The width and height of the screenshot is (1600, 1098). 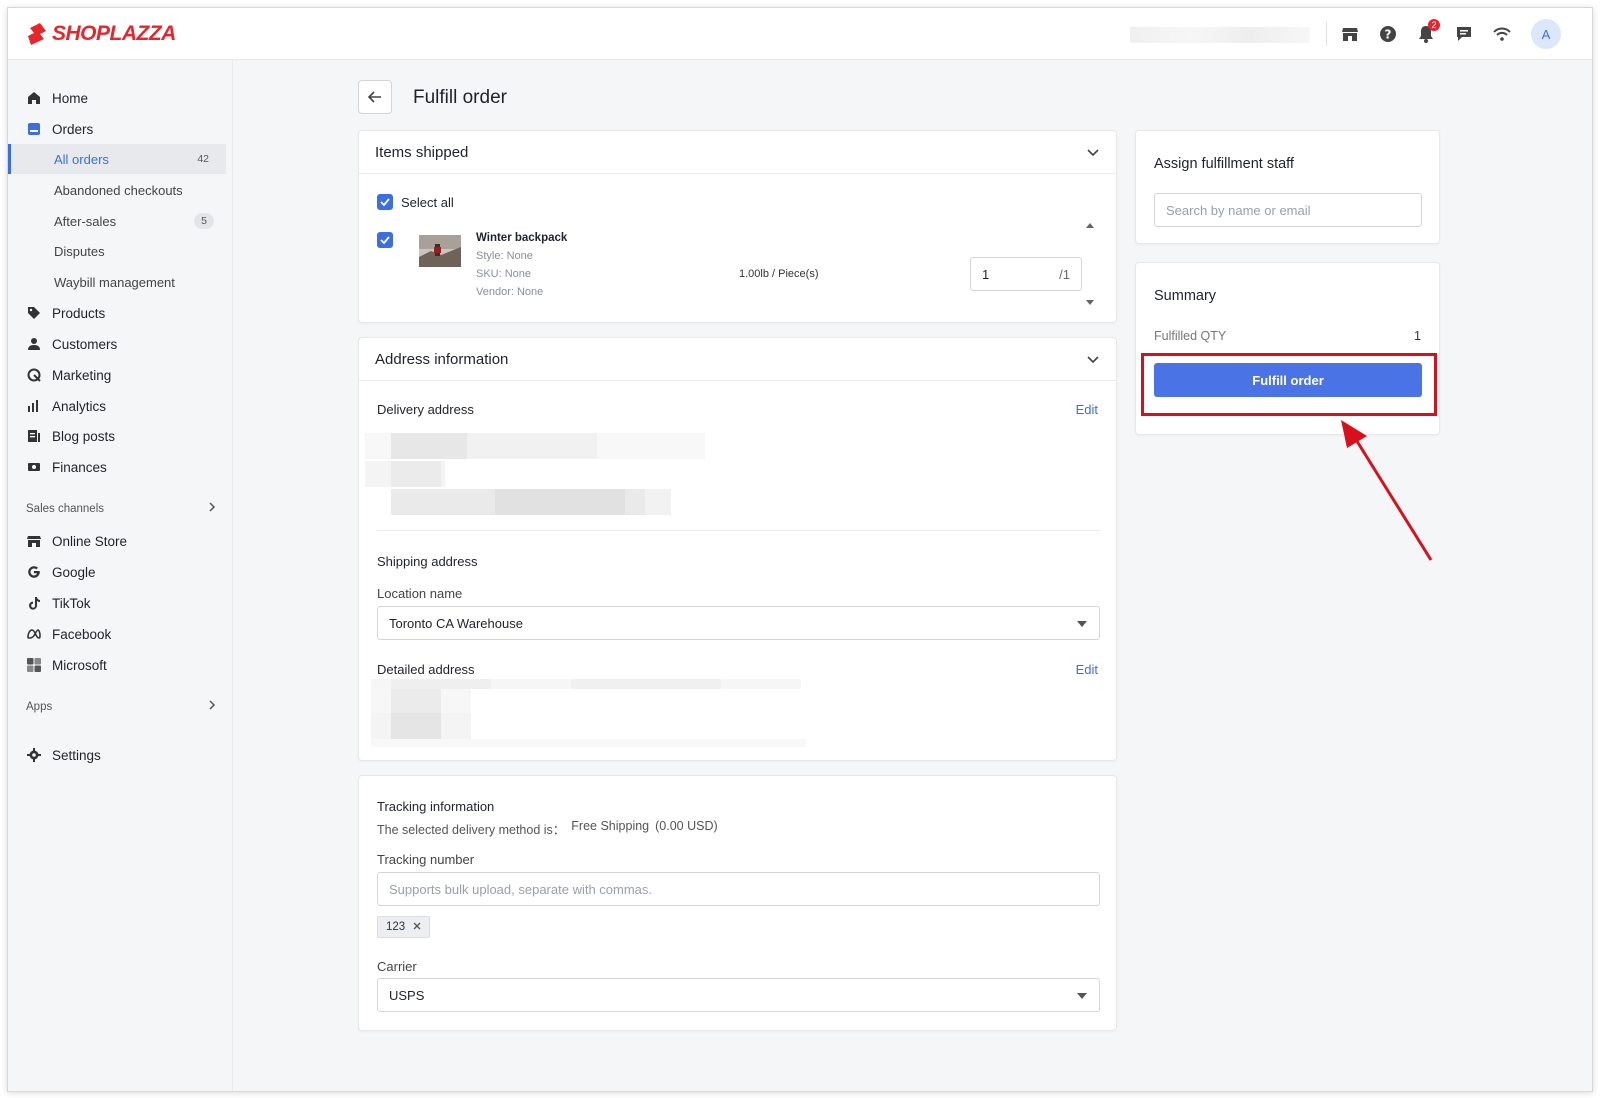 What do you see at coordinates (1288, 210) in the screenshot?
I see `staff-search-input: Search by name or email` at bounding box center [1288, 210].